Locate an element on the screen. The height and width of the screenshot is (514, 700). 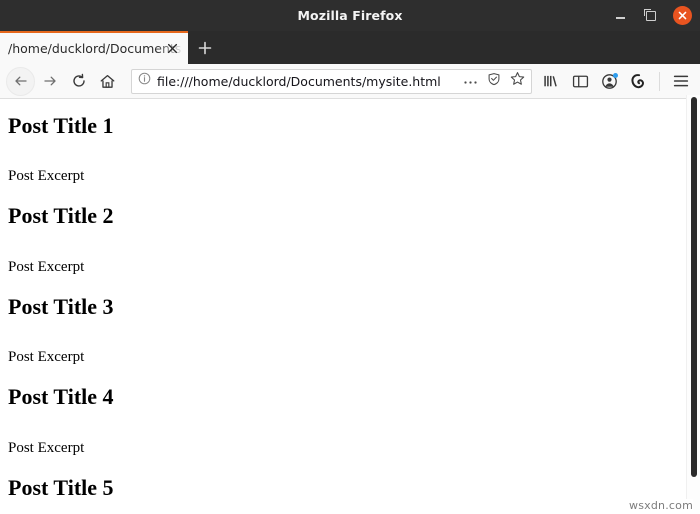
app-menu-button is located at coordinates (680, 81).